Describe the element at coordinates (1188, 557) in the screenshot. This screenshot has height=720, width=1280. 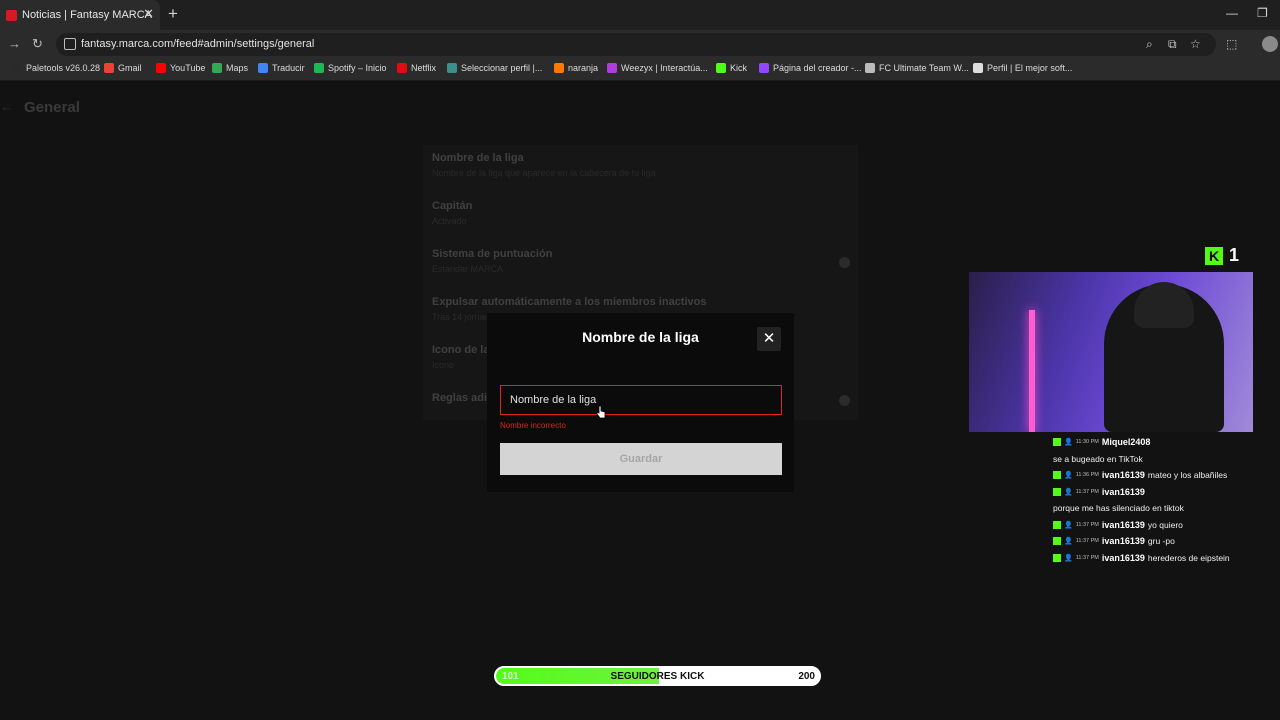
I see `chat-text: herederos de eipstein` at that location.